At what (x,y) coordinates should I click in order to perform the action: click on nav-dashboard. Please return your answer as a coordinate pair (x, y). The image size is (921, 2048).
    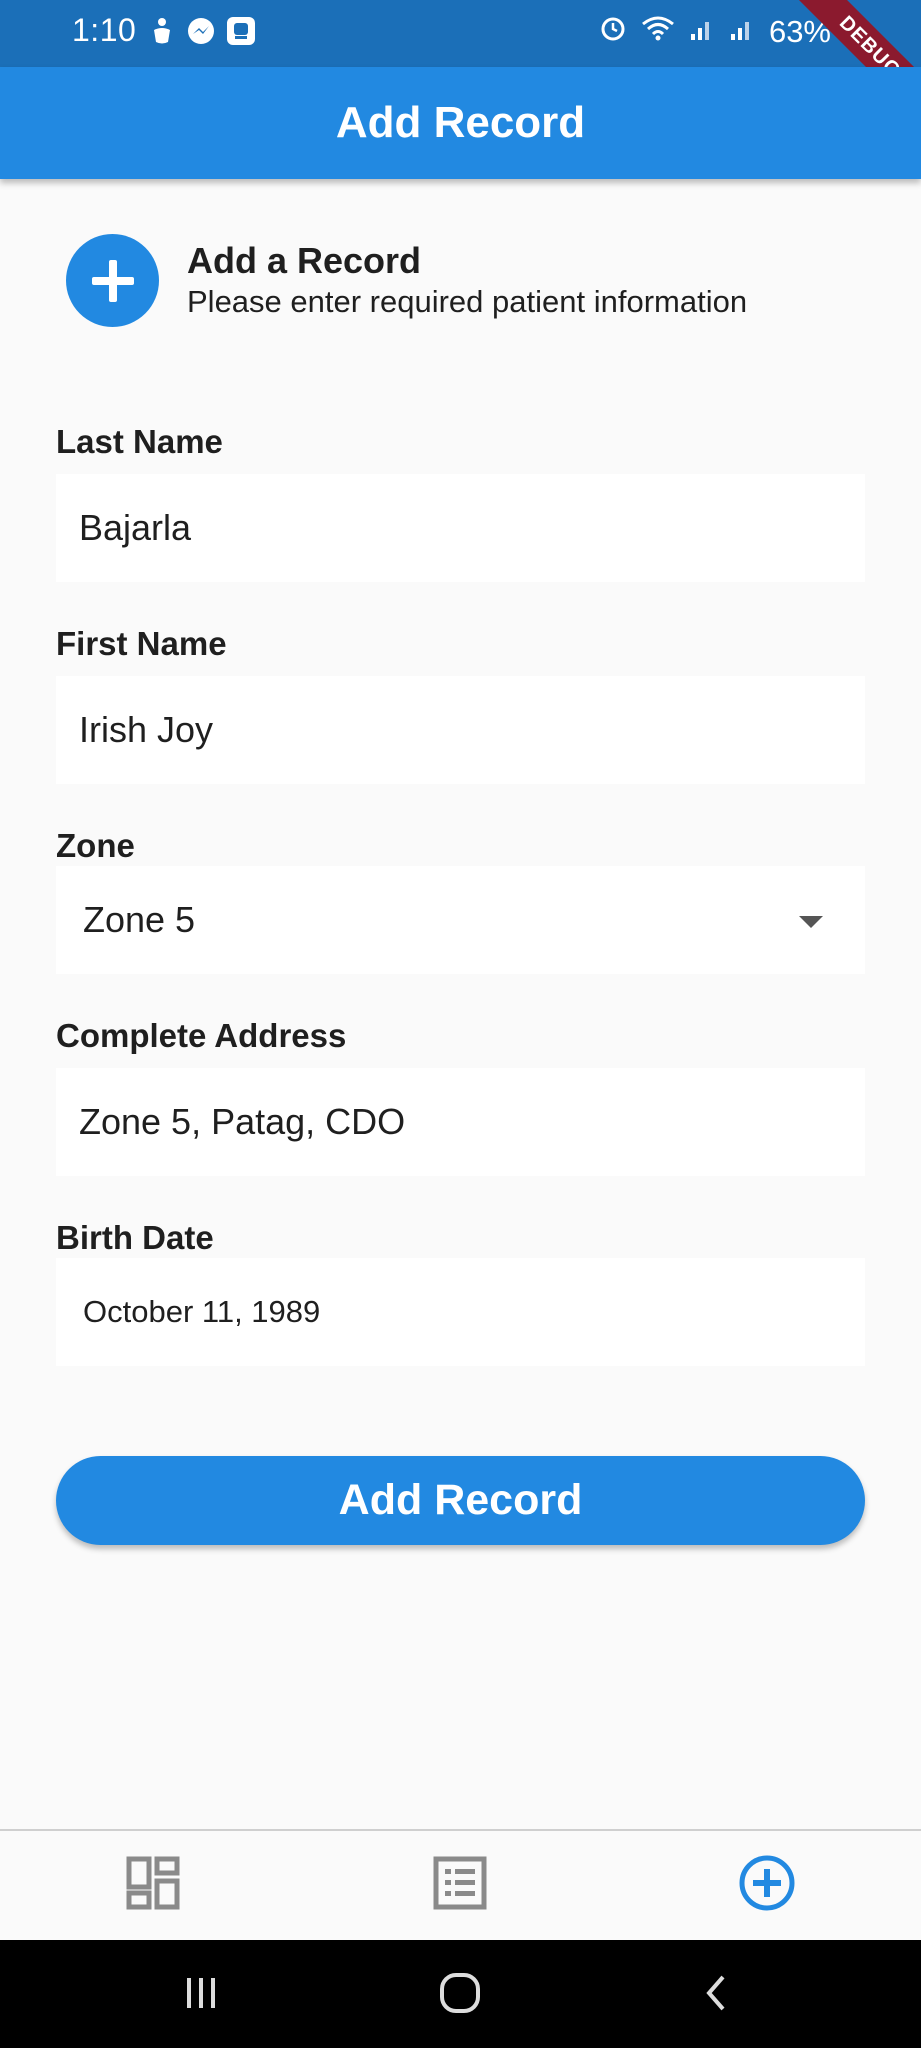
    Looking at the image, I should click on (153, 1885).